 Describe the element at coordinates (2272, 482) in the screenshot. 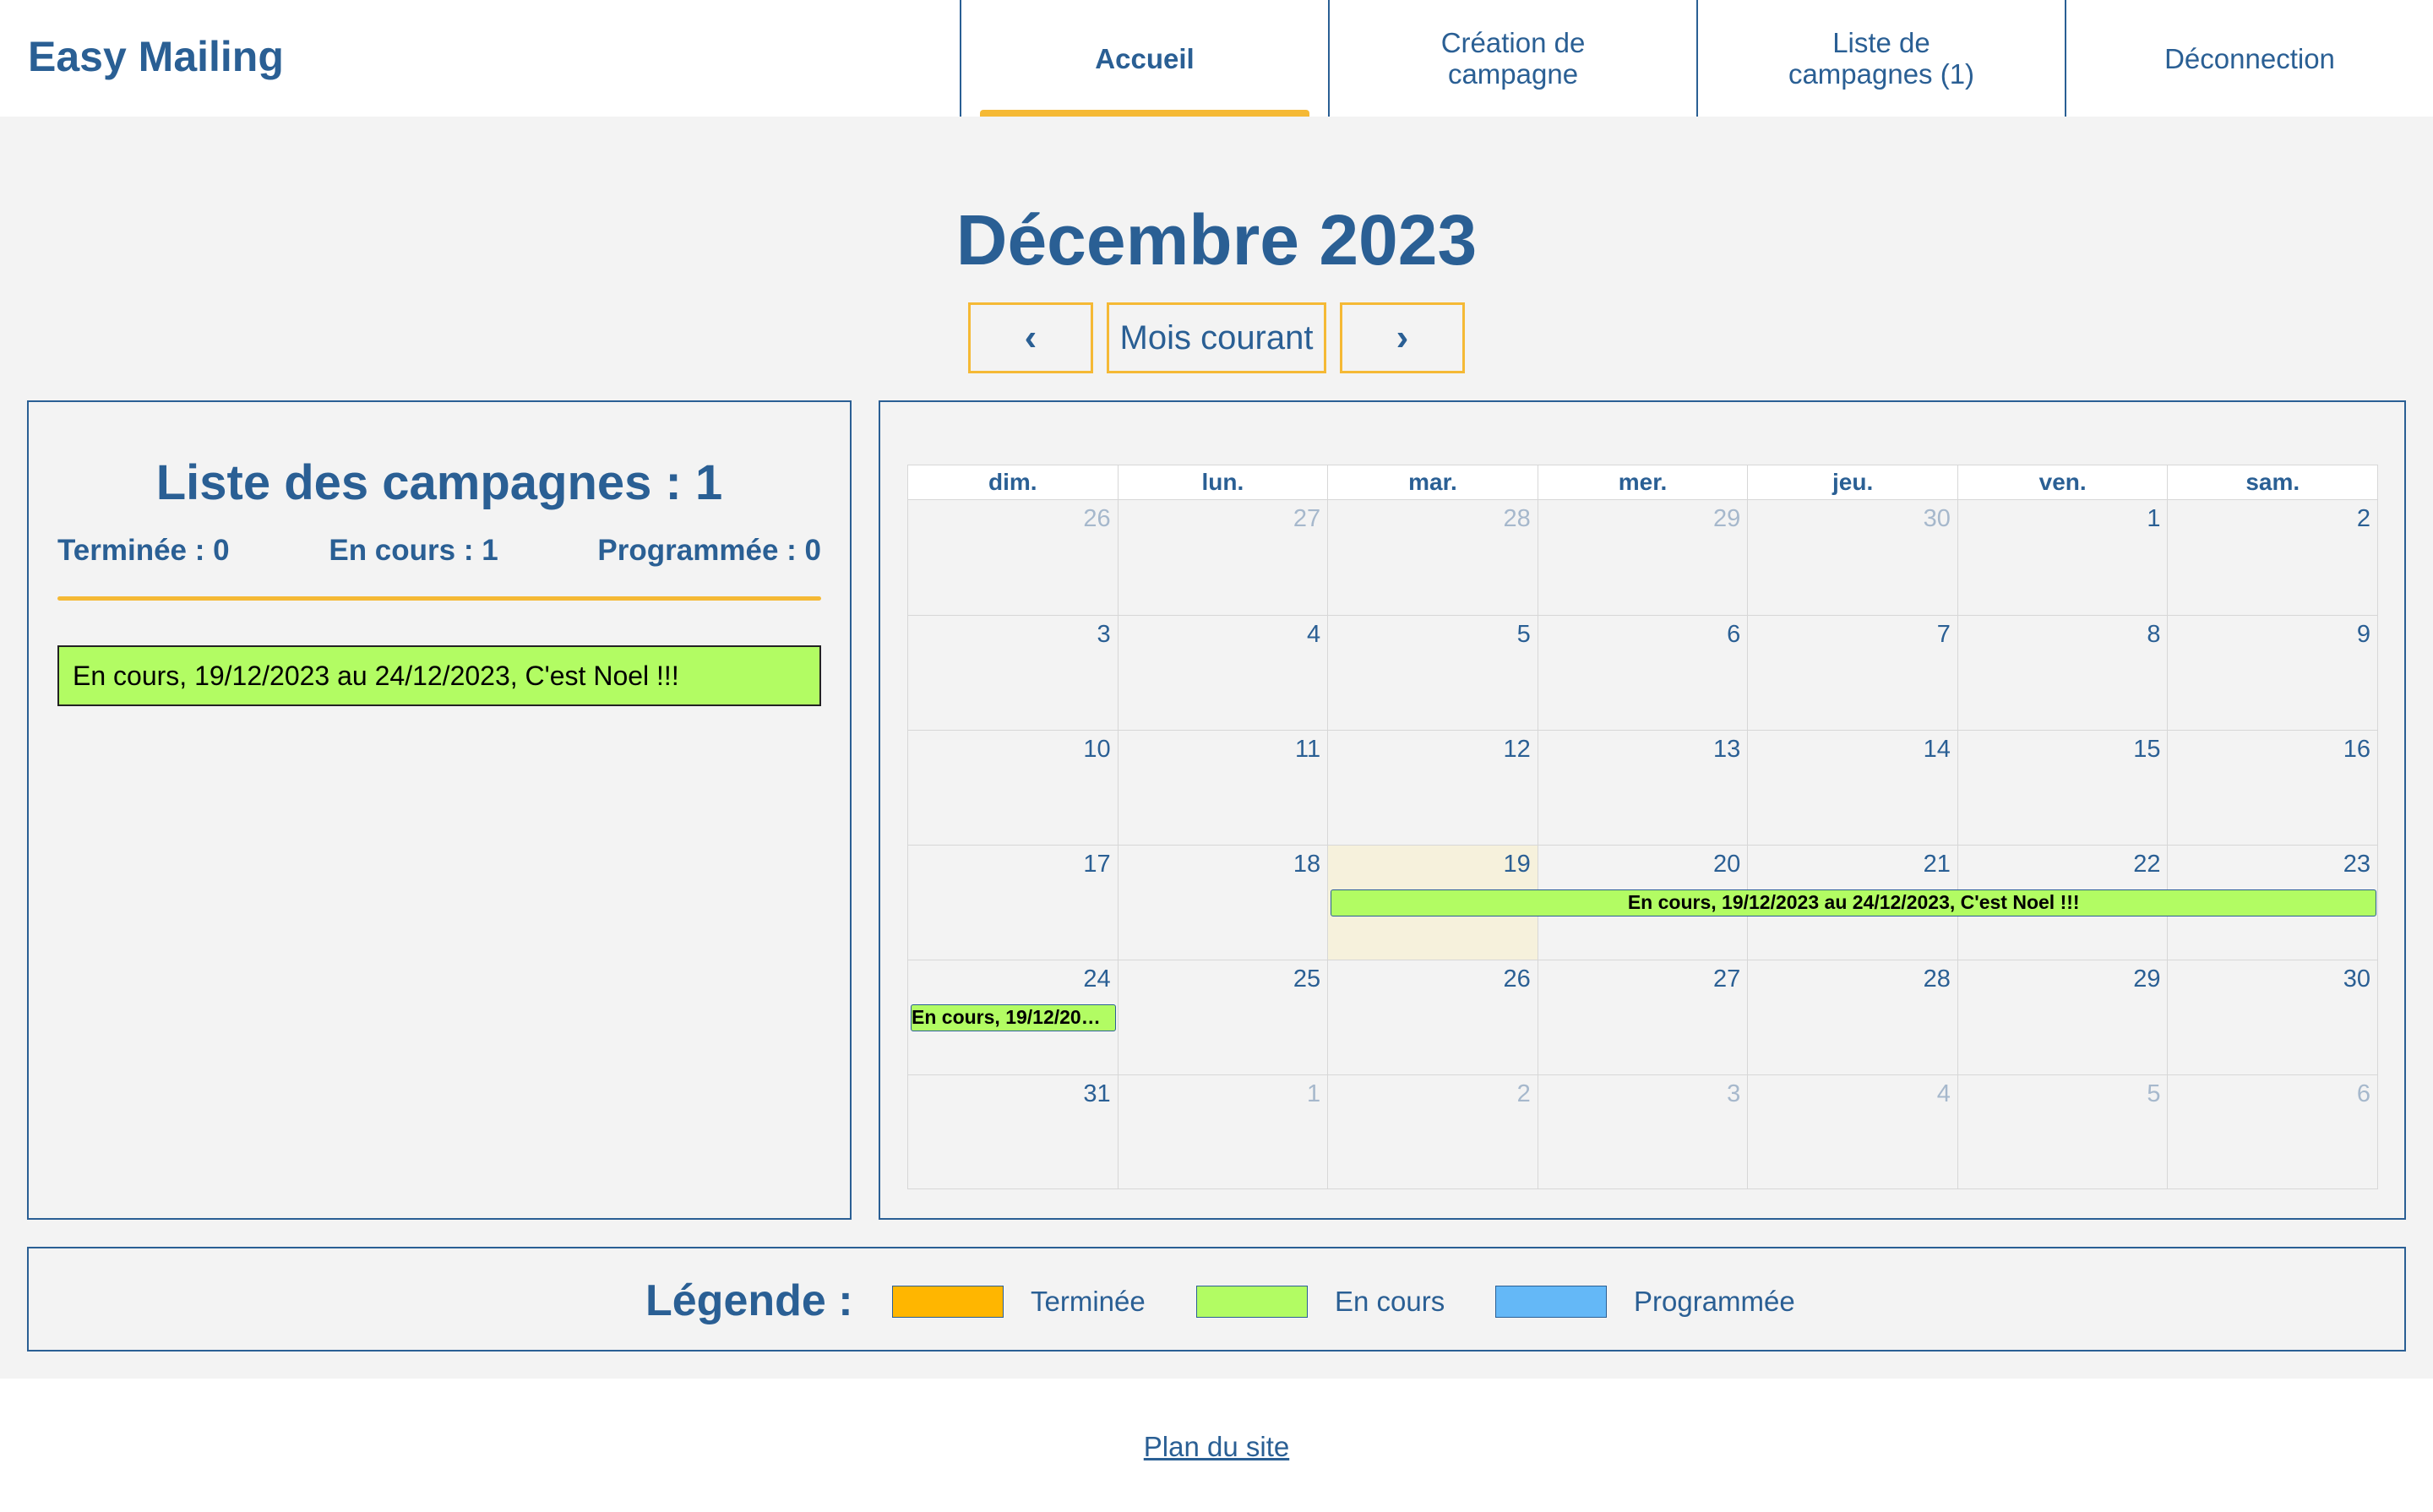

I see `weekday-header: sam.` at that location.